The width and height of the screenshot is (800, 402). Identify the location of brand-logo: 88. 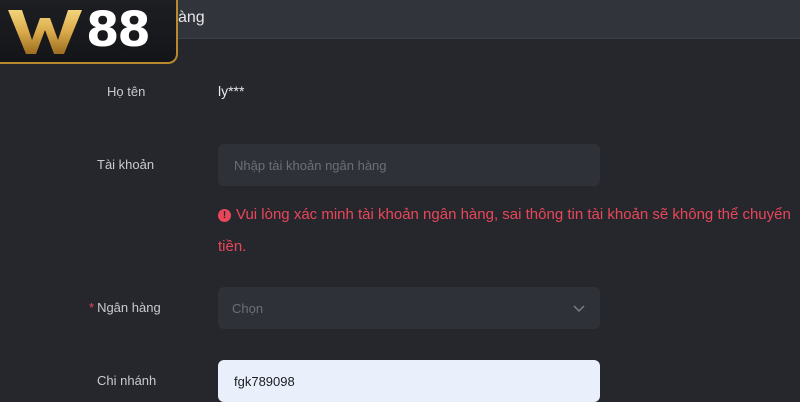
(89, 32).